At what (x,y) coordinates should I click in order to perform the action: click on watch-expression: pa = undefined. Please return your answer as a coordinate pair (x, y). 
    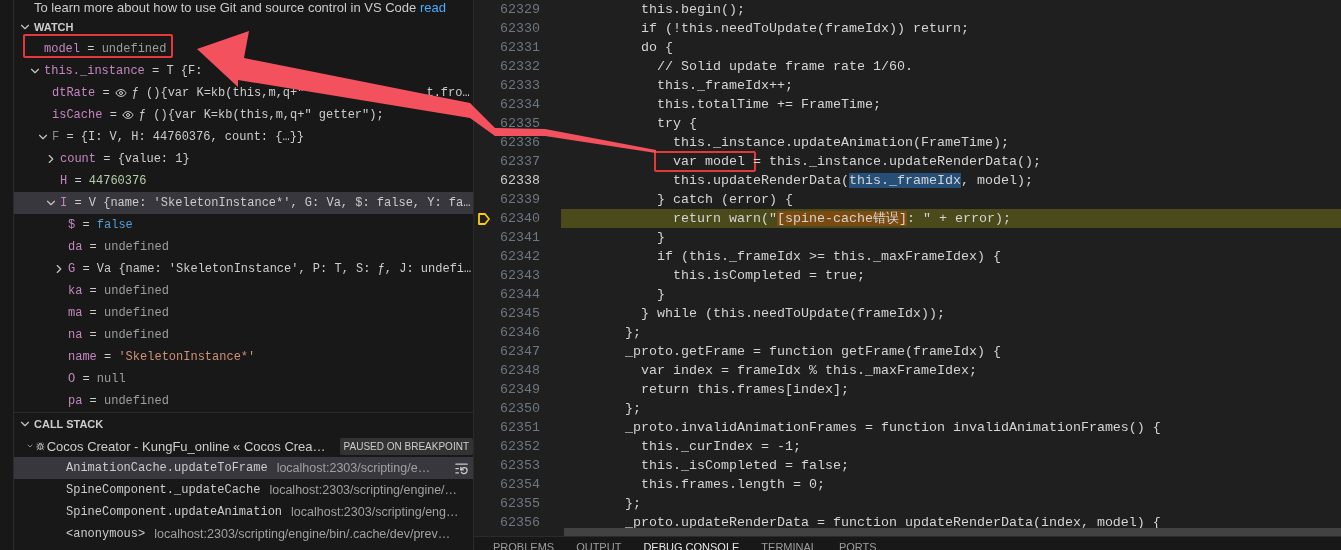
    Looking at the image, I should click on (118, 401).